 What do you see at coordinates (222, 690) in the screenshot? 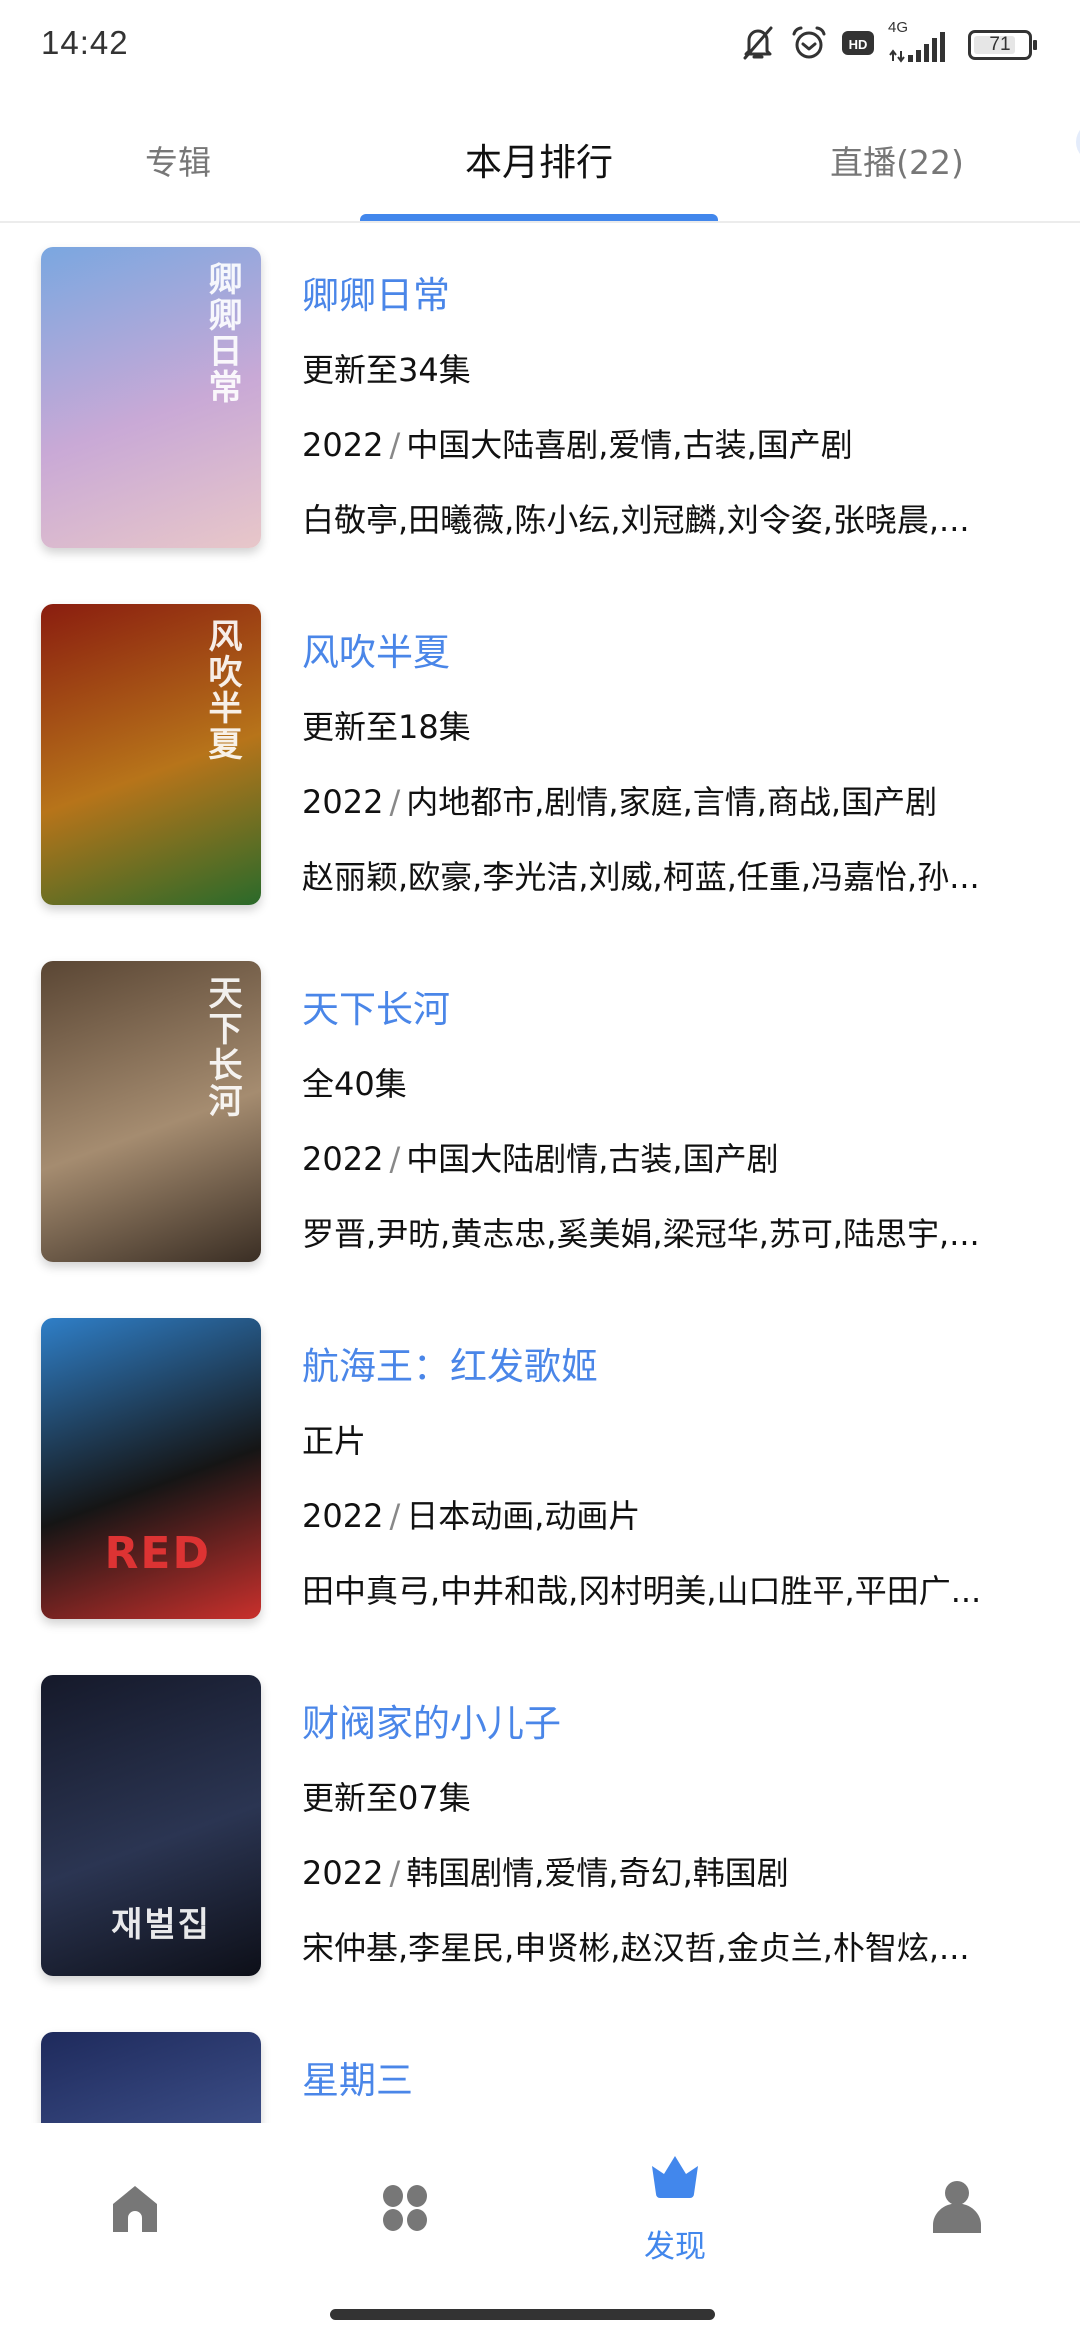
I see `poster-title-text: 风吹半夏` at bounding box center [222, 690].